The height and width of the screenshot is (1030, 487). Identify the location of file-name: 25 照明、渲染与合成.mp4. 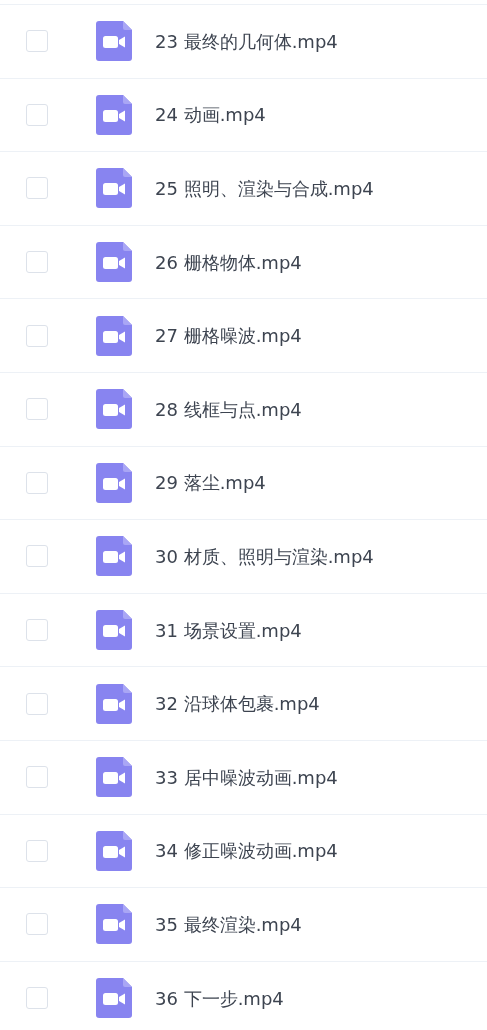
(264, 188).